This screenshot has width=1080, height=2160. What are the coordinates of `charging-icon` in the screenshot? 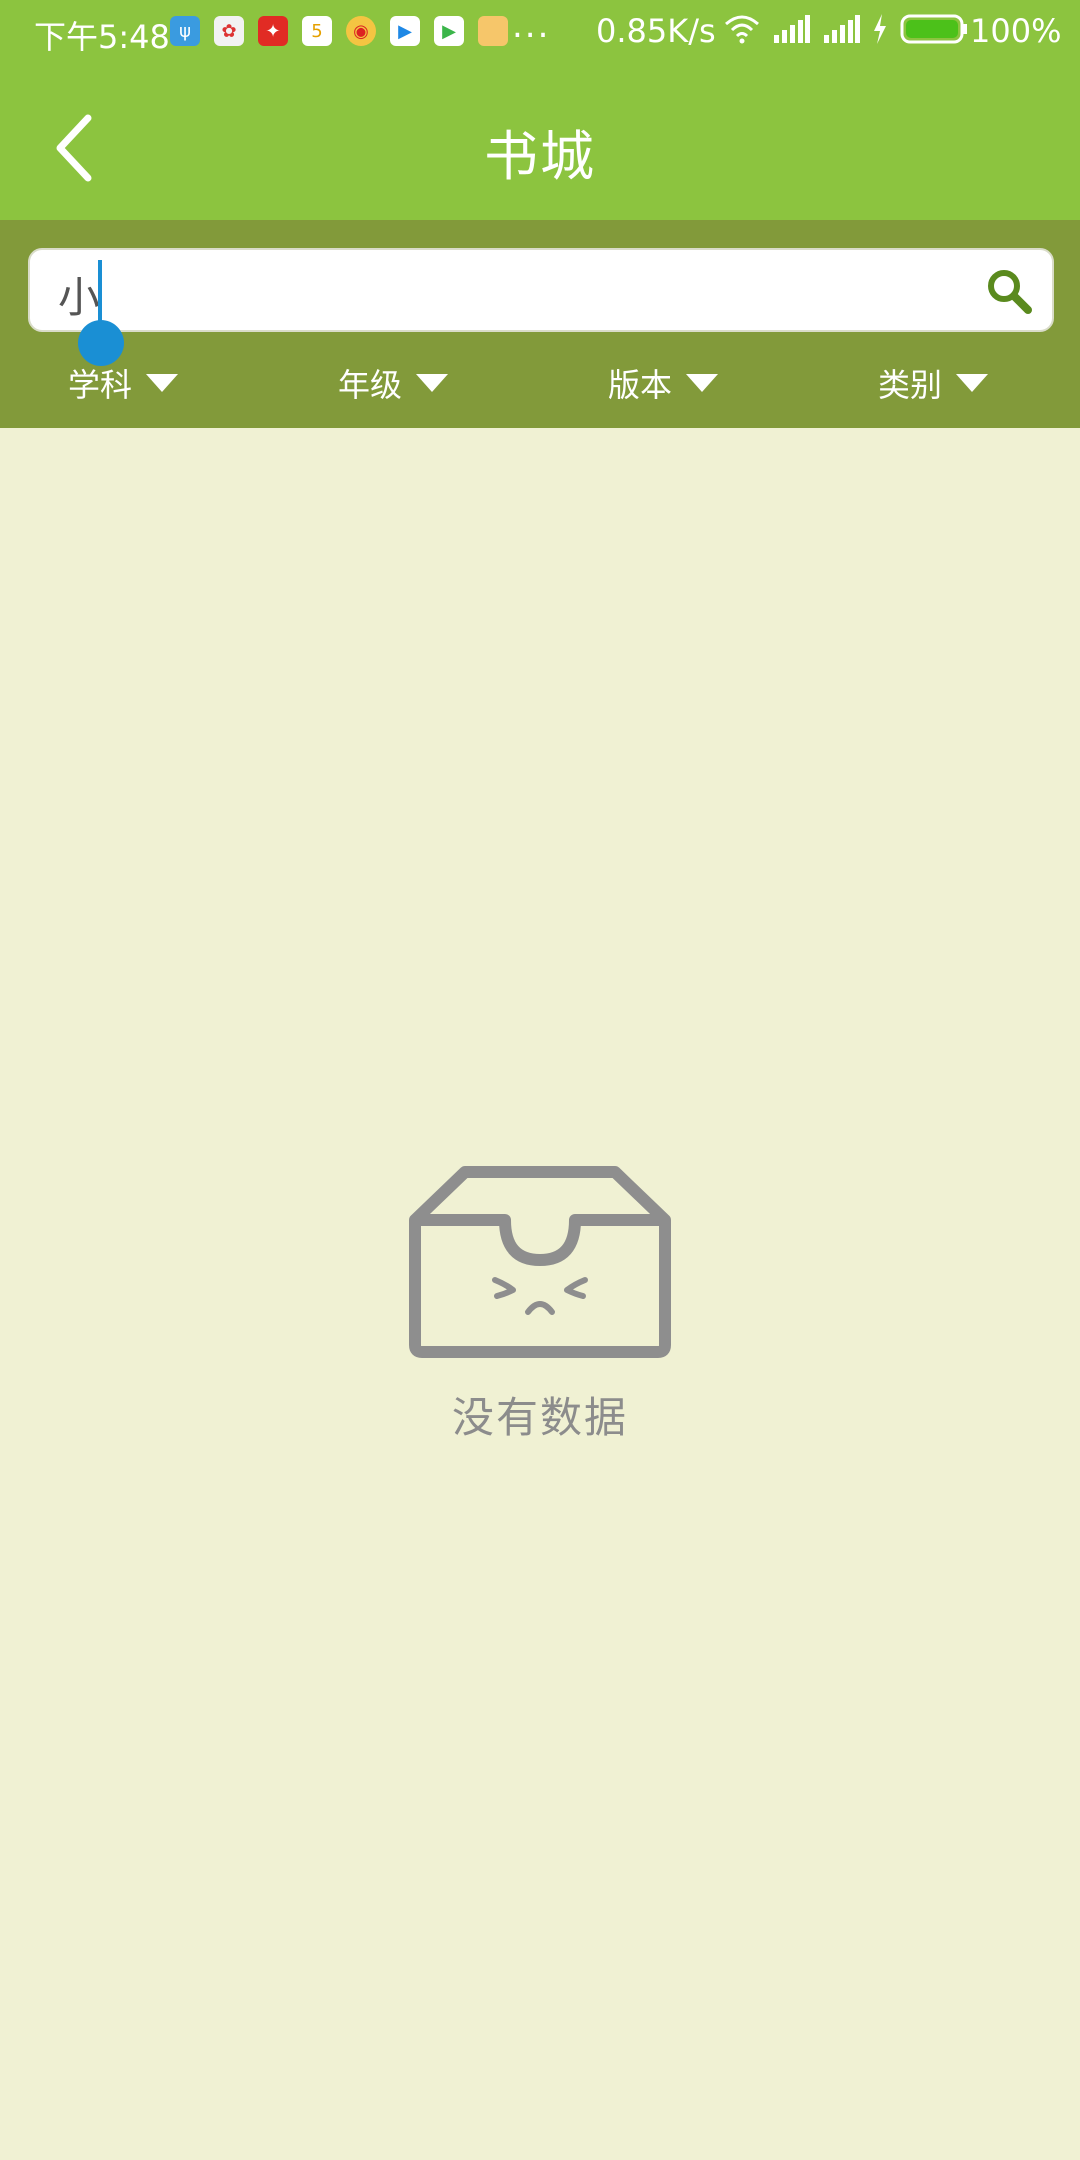 It's located at (880, 29).